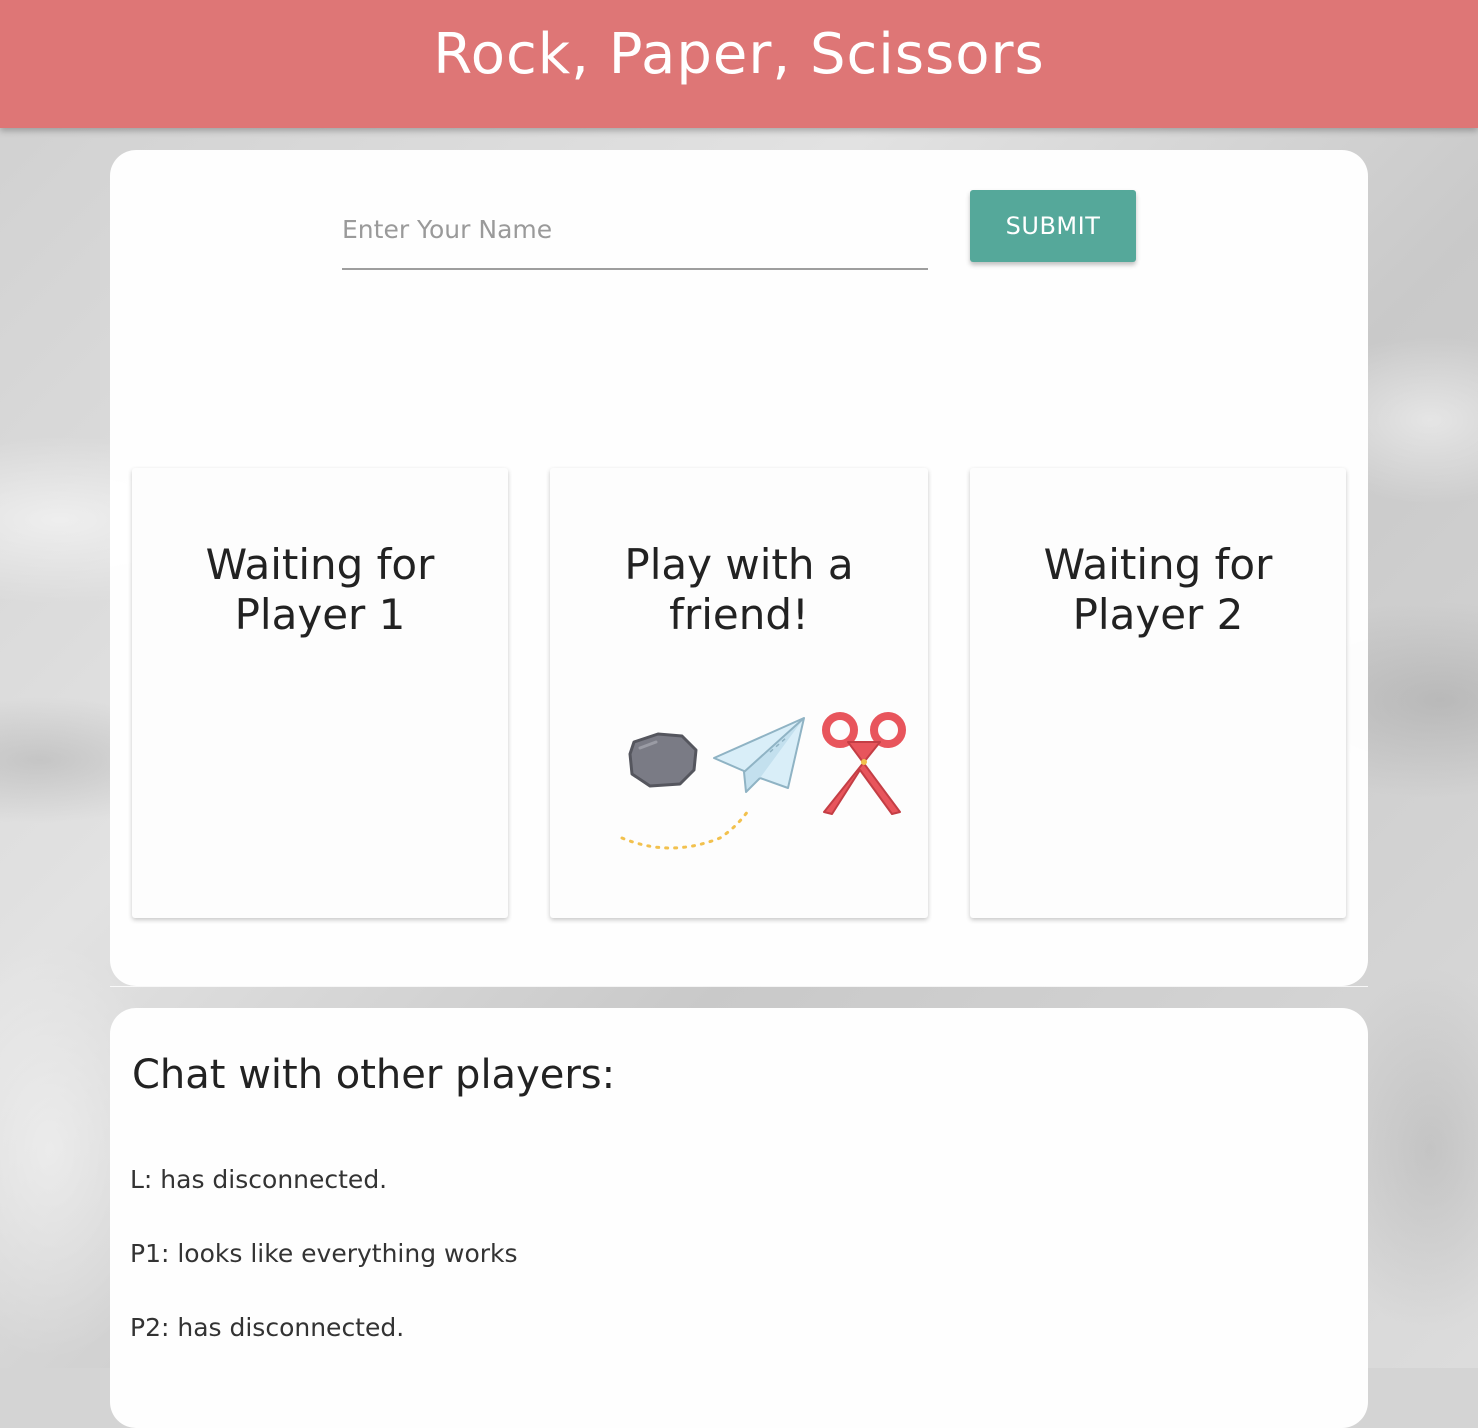 The height and width of the screenshot is (1428, 1478). Describe the element at coordinates (1053, 226) in the screenshot. I see `submit-button: SUBMIT` at that location.